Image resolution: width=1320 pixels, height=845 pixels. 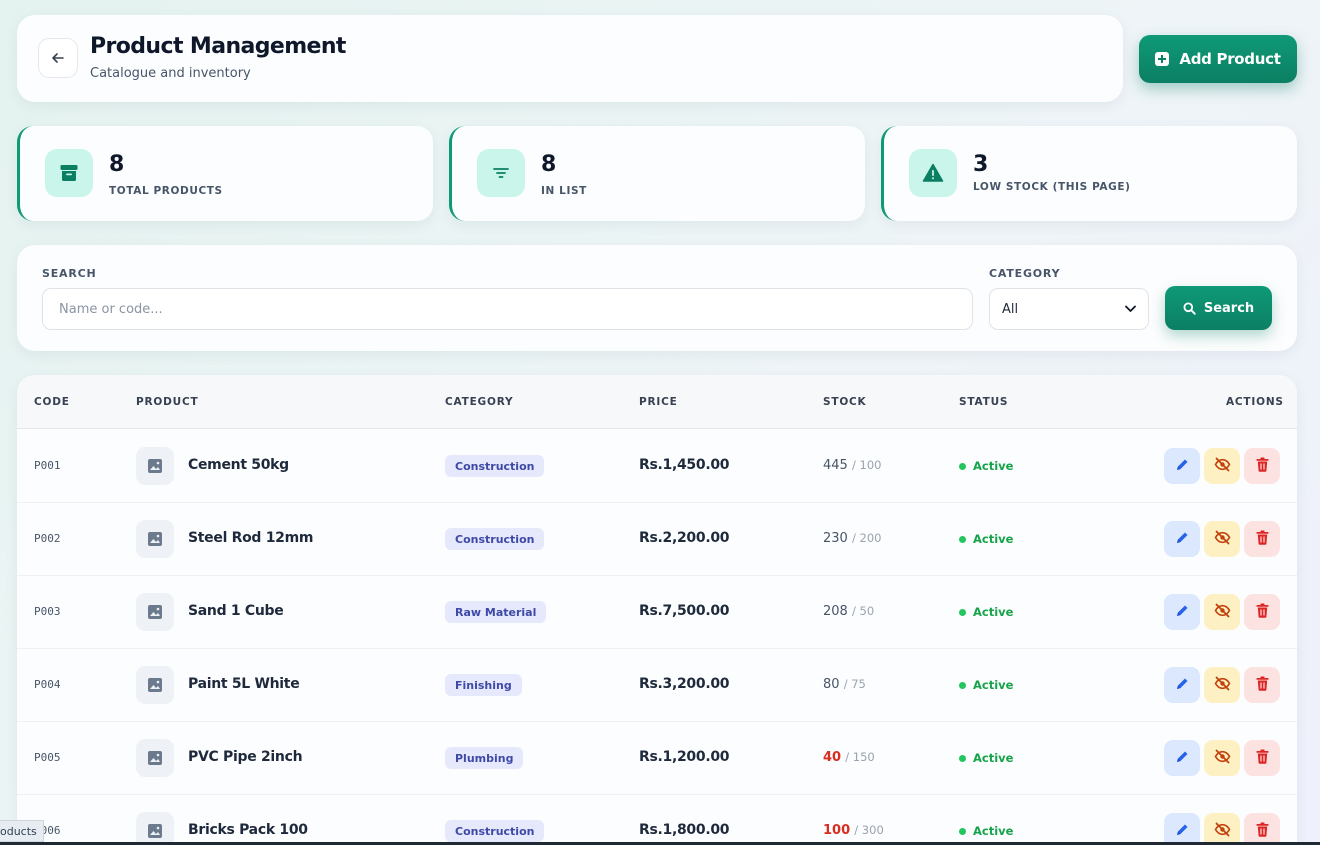 I want to click on column-header-category: CATEGORY, so click(x=479, y=402).